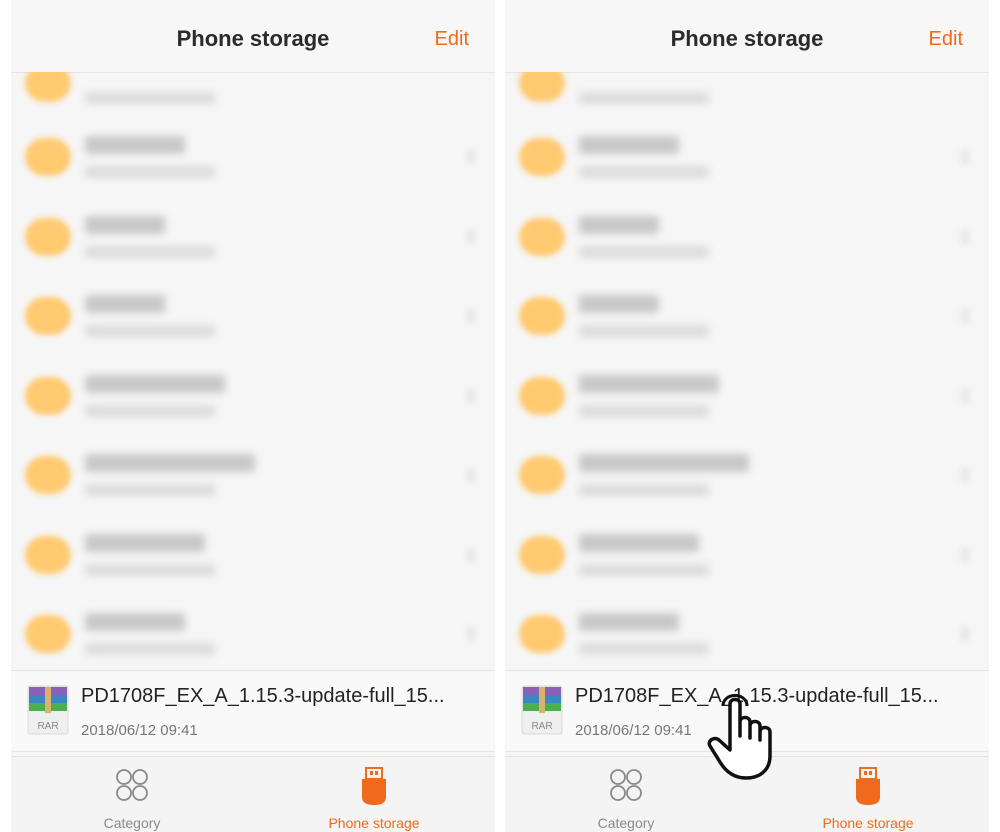 The height and width of the screenshot is (832, 1000). I want to click on tap-hand-icon, so click(739, 737).